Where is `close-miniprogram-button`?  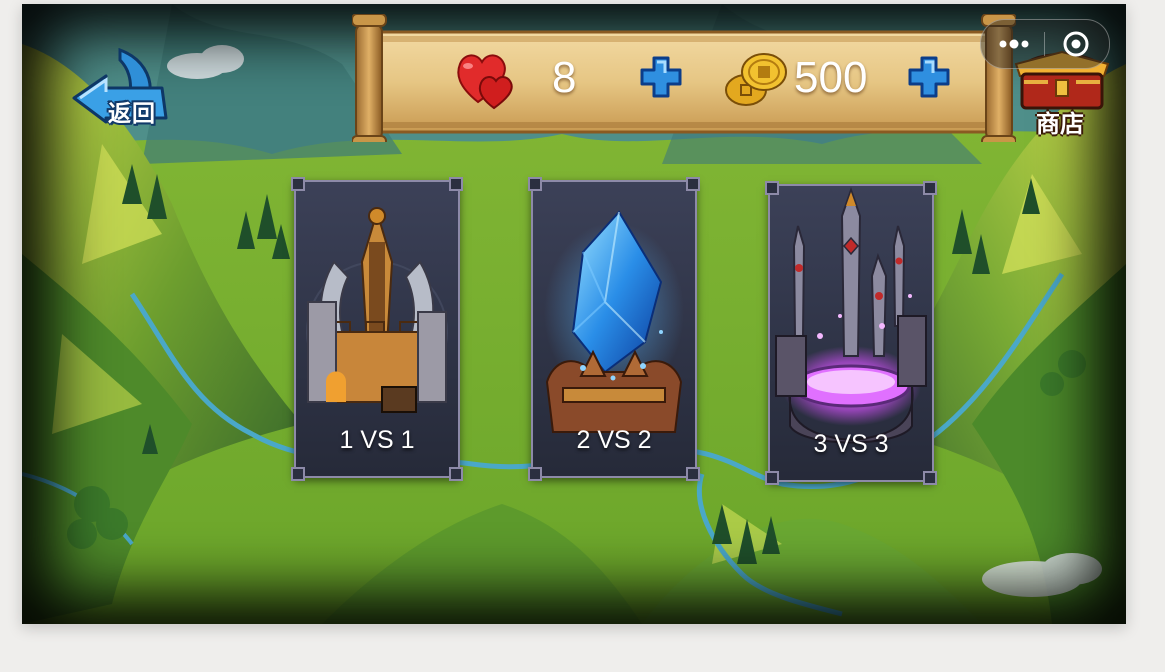
close-miniprogram-button is located at coordinates (1076, 44).